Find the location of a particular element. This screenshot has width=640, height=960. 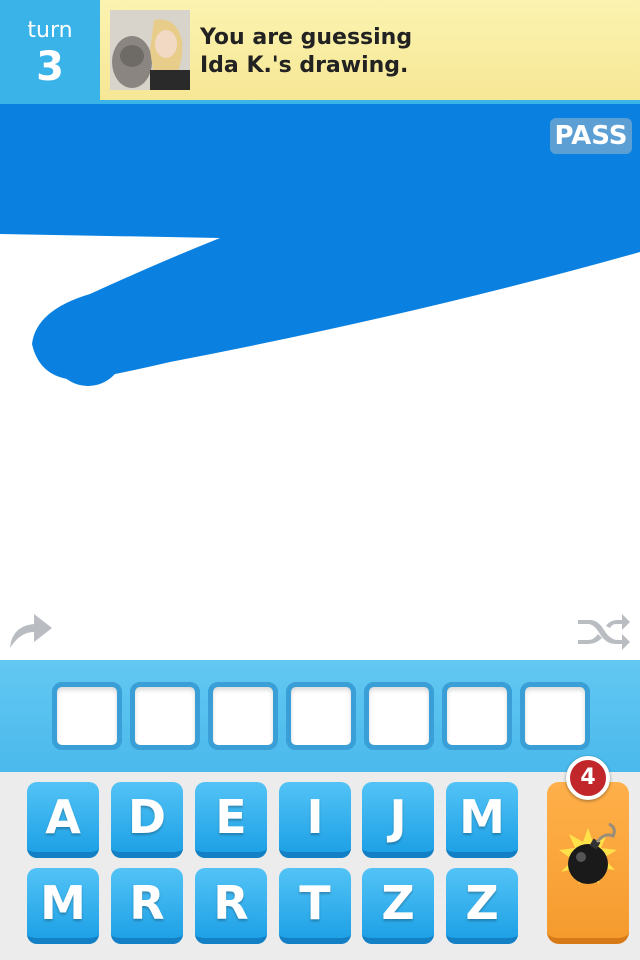

guessing-line-1: You are guessing is located at coordinates (306, 37).